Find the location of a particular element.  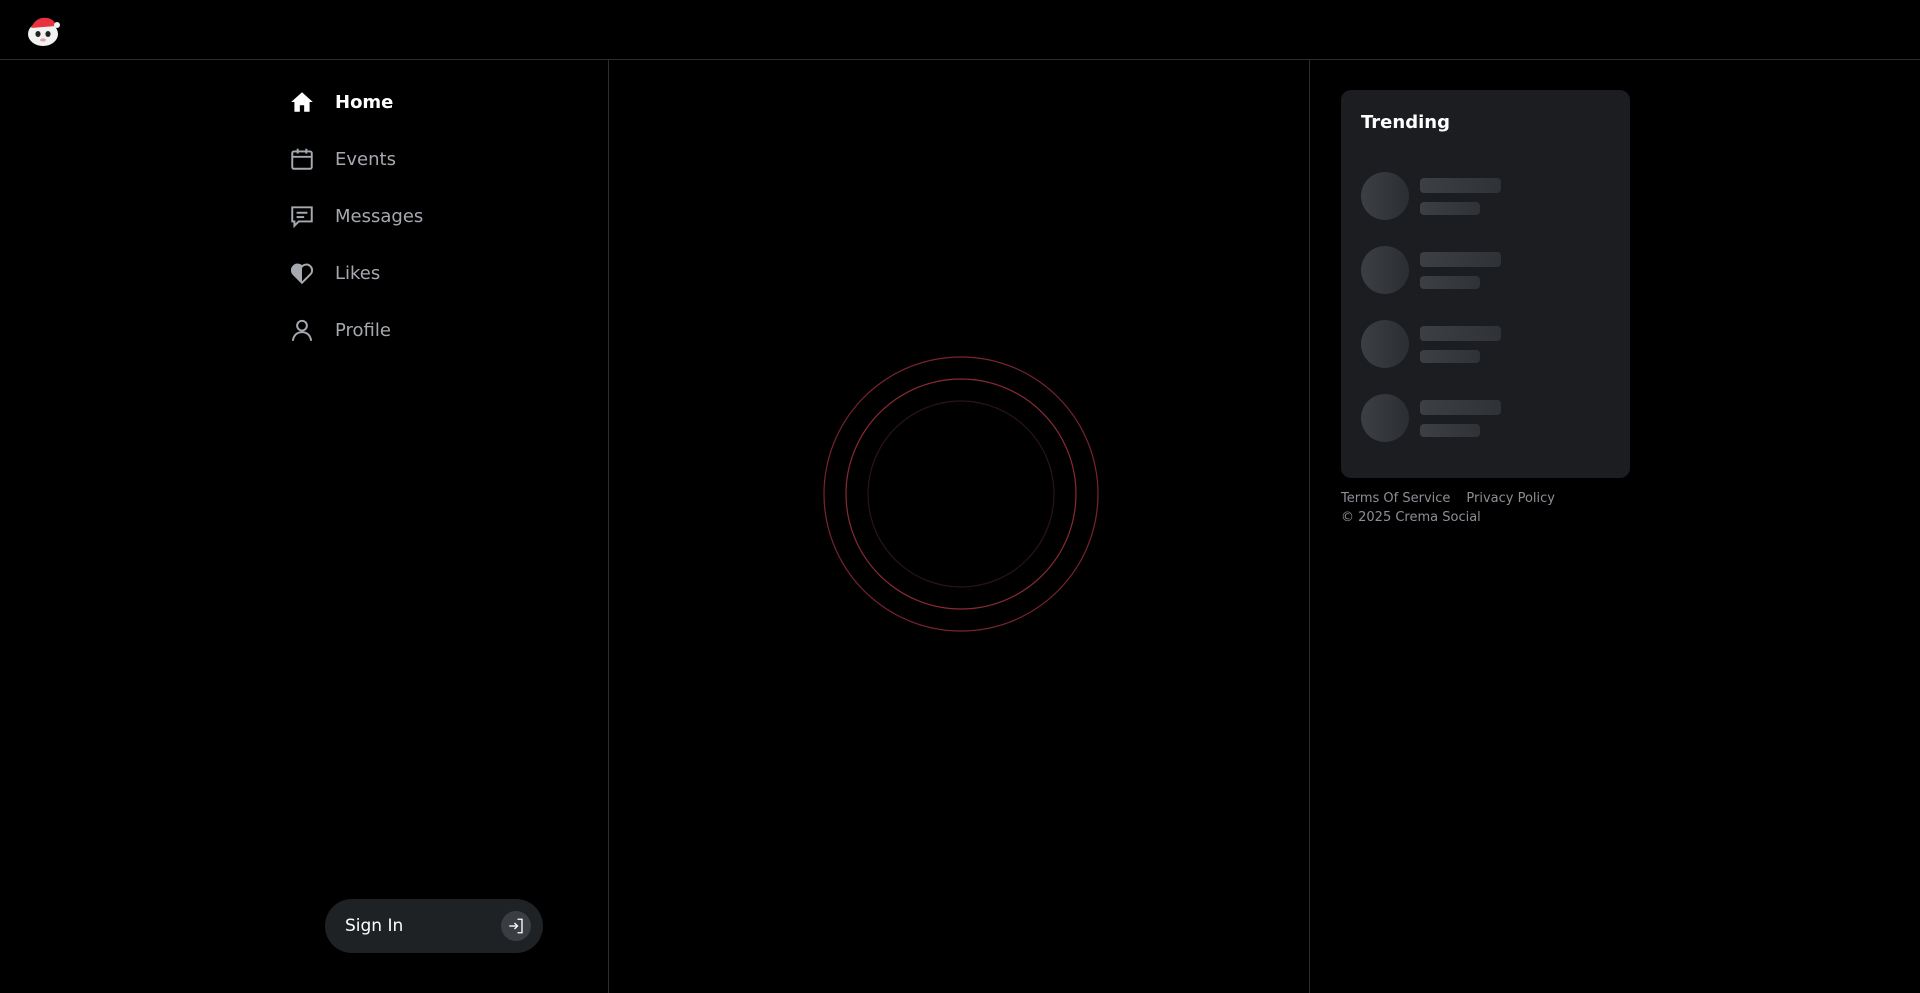

nav-item-home: Home is located at coordinates (355, 102).